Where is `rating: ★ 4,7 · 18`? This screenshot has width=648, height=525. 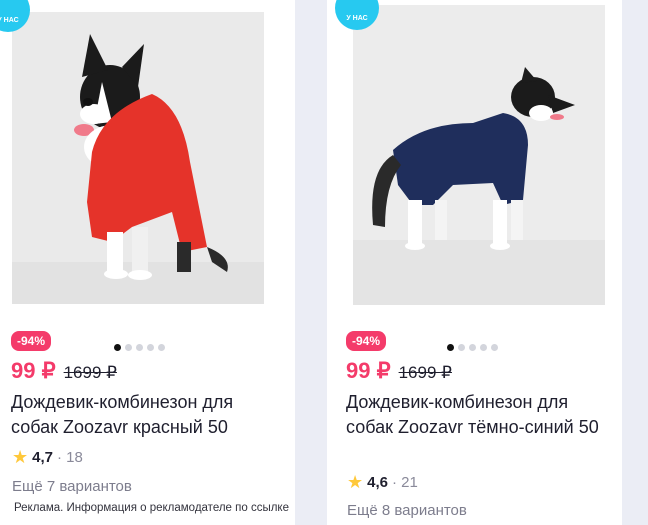
rating: ★ 4,7 · 18 is located at coordinates (47, 457).